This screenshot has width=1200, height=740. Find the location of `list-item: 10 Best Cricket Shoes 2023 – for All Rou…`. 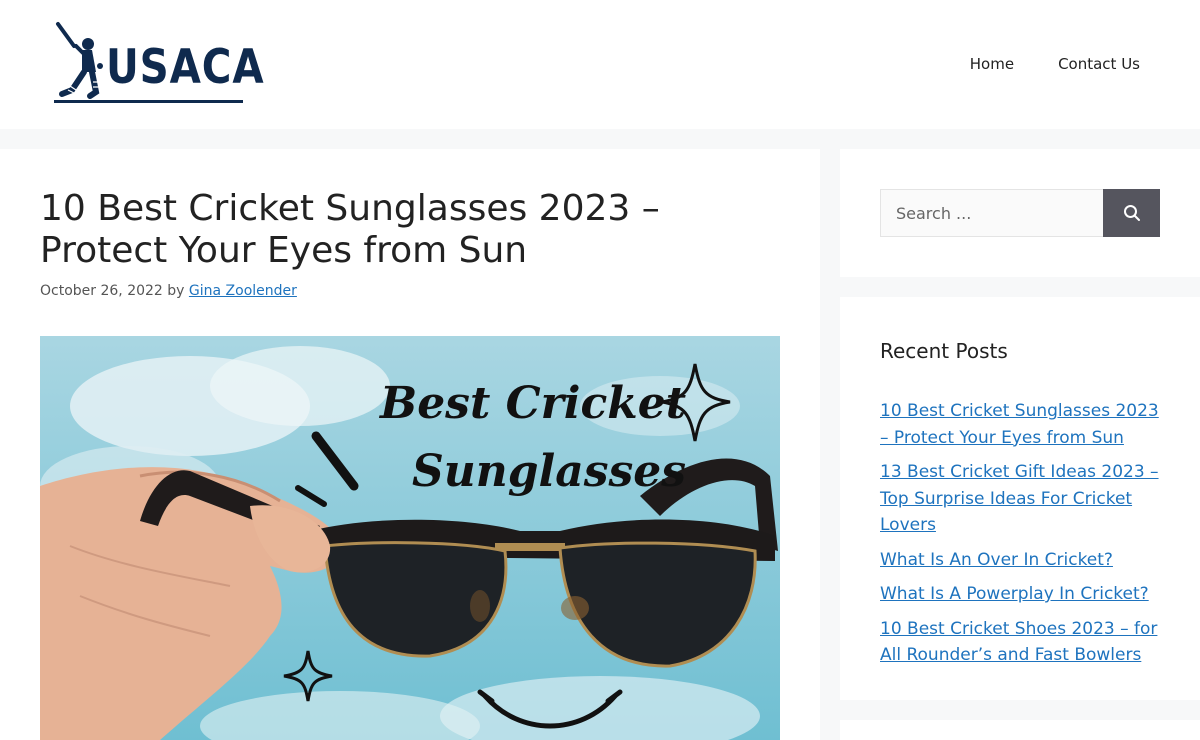

list-item: 10 Best Cricket Shoes 2023 – for All Rou… is located at coordinates (1025, 642).